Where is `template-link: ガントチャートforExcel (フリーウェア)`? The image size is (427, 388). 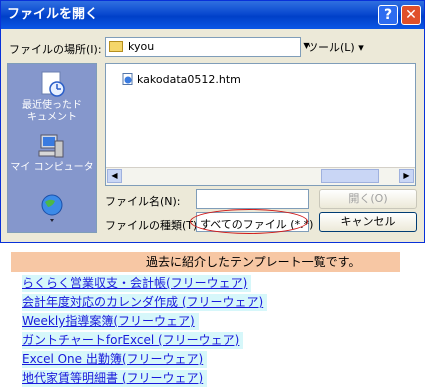
template-link: ガントチャートforExcel (フリーウェア) is located at coordinates (133, 340).